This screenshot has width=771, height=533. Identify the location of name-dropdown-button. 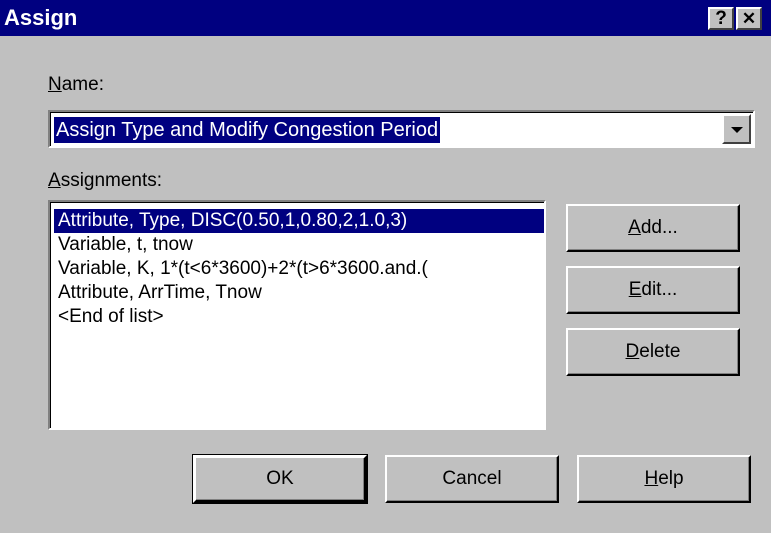
(736, 129).